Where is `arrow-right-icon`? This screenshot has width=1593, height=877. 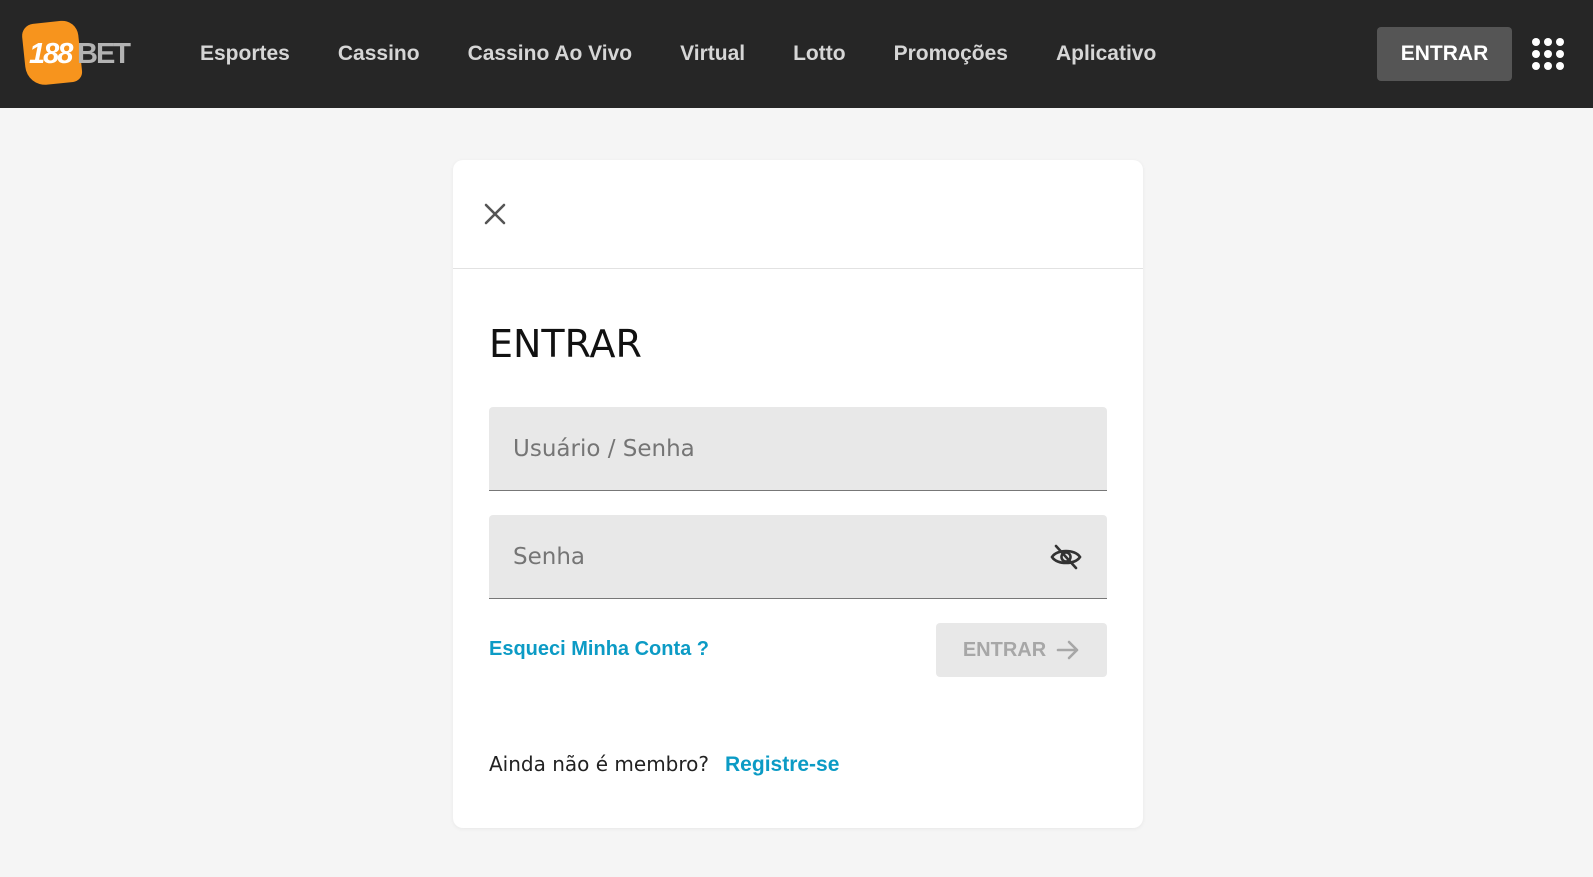
arrow-right-icon is located at coordinates (1067, 650).